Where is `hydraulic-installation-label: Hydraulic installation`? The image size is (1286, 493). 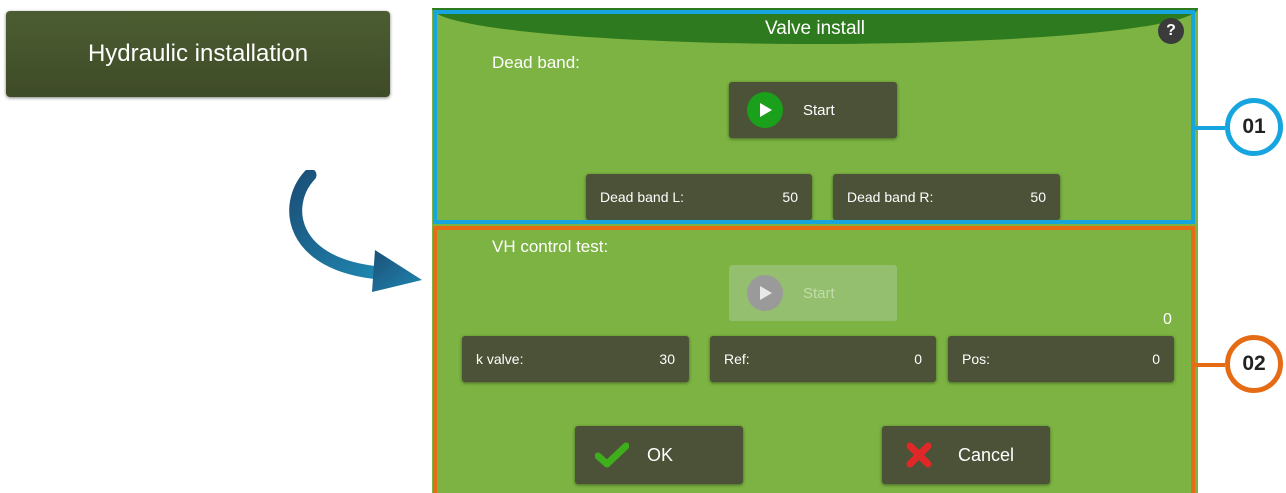
hydraulic-installation-label: Hydraulic installation is located at coordinates (198, 53).